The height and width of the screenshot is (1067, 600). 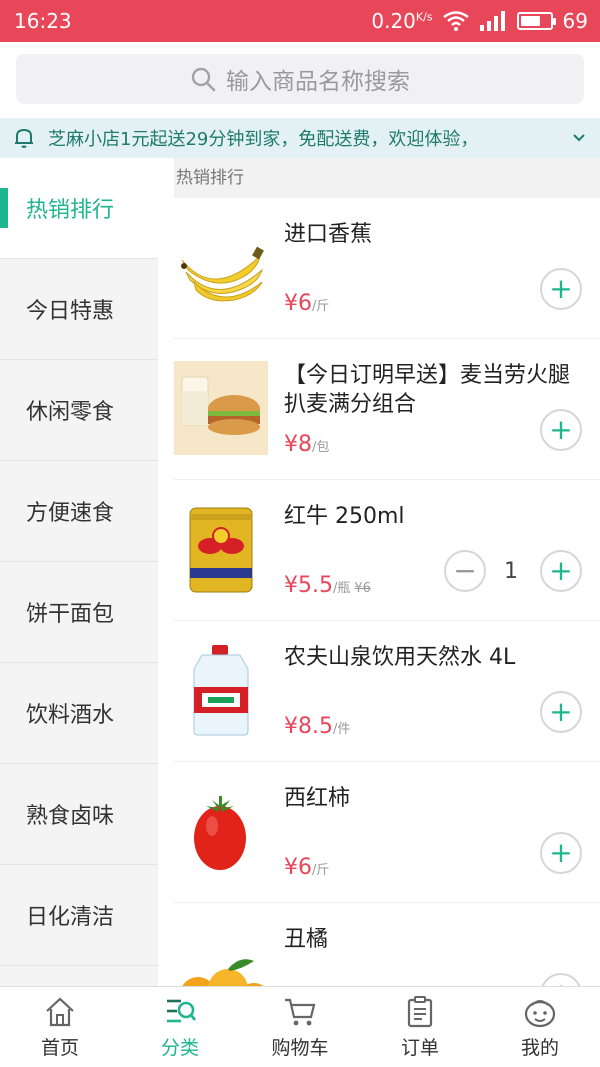 What do you see at coordinates (43, 21) in the screenshot?
I see `status-time: 16:23` at bounding box center [43, 21].